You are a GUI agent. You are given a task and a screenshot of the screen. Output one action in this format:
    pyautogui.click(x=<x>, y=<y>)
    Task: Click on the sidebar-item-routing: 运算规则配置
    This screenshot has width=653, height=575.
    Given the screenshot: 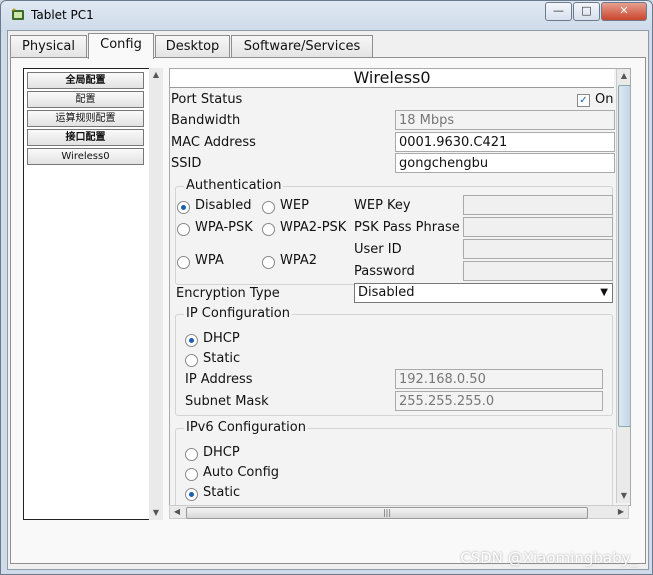 What is the action you would take?
    pyautogui.click(x=85, y=118)
    